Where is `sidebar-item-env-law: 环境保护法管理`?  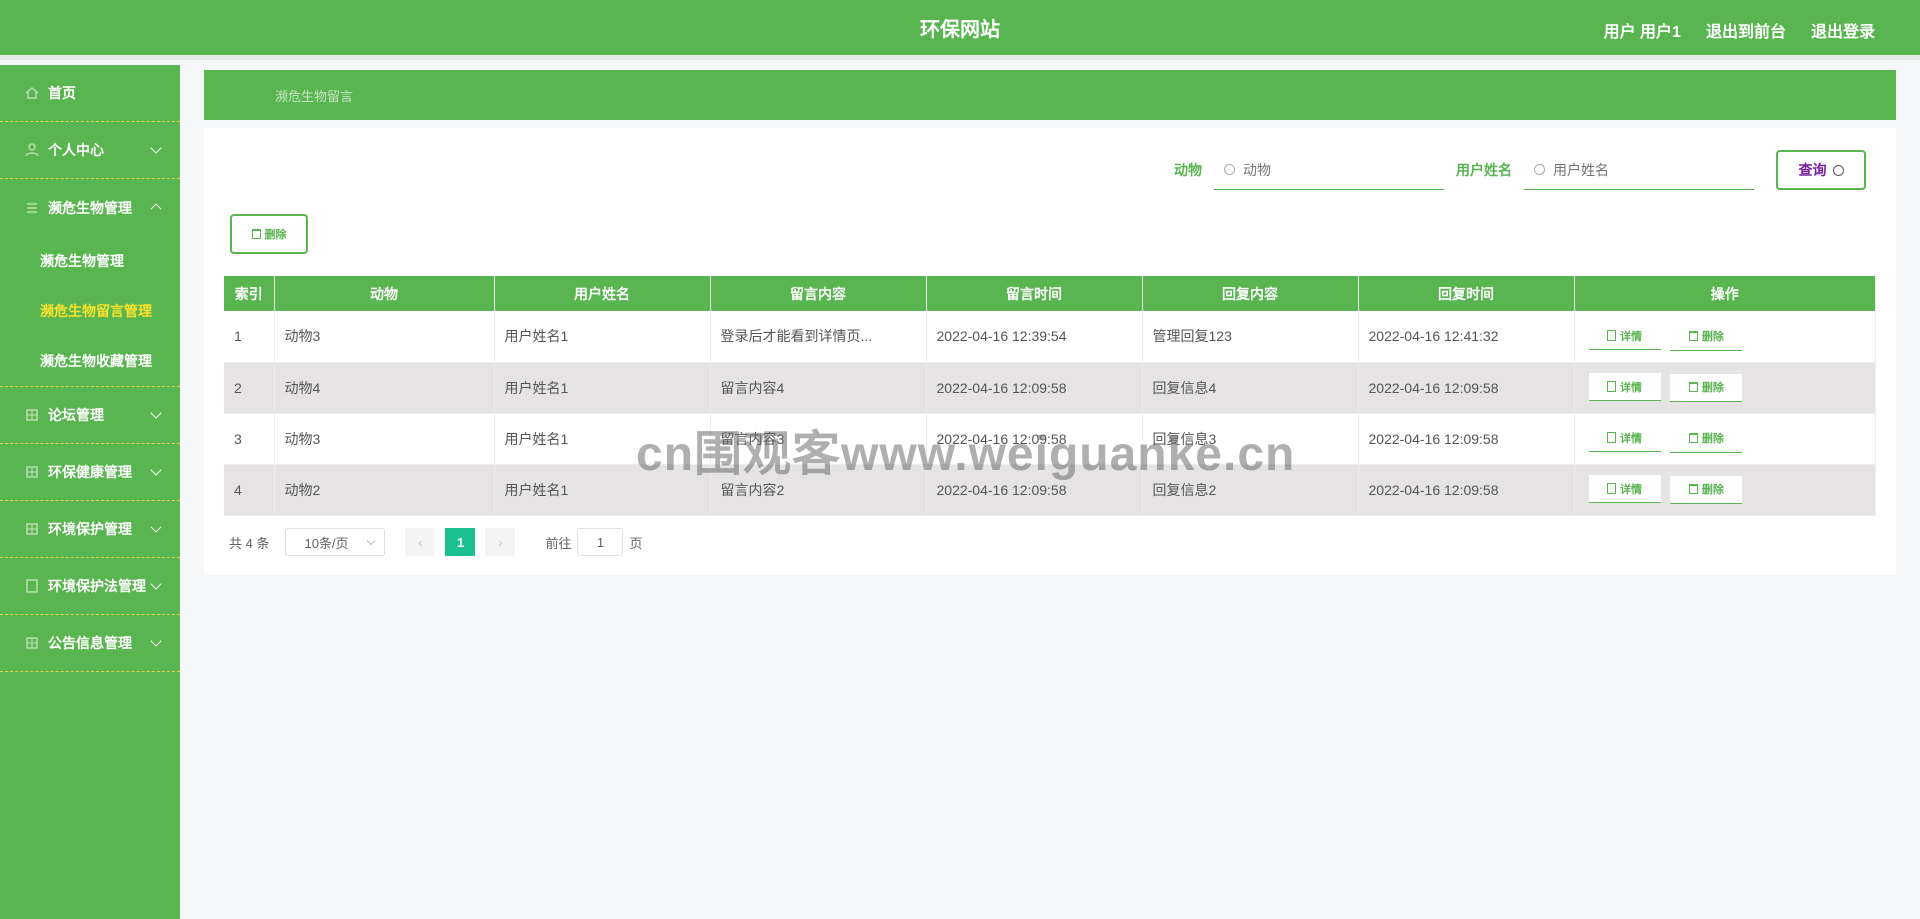 sidebar-item-env-law: 环境保护法管理 is located at coordinates (90, 586).